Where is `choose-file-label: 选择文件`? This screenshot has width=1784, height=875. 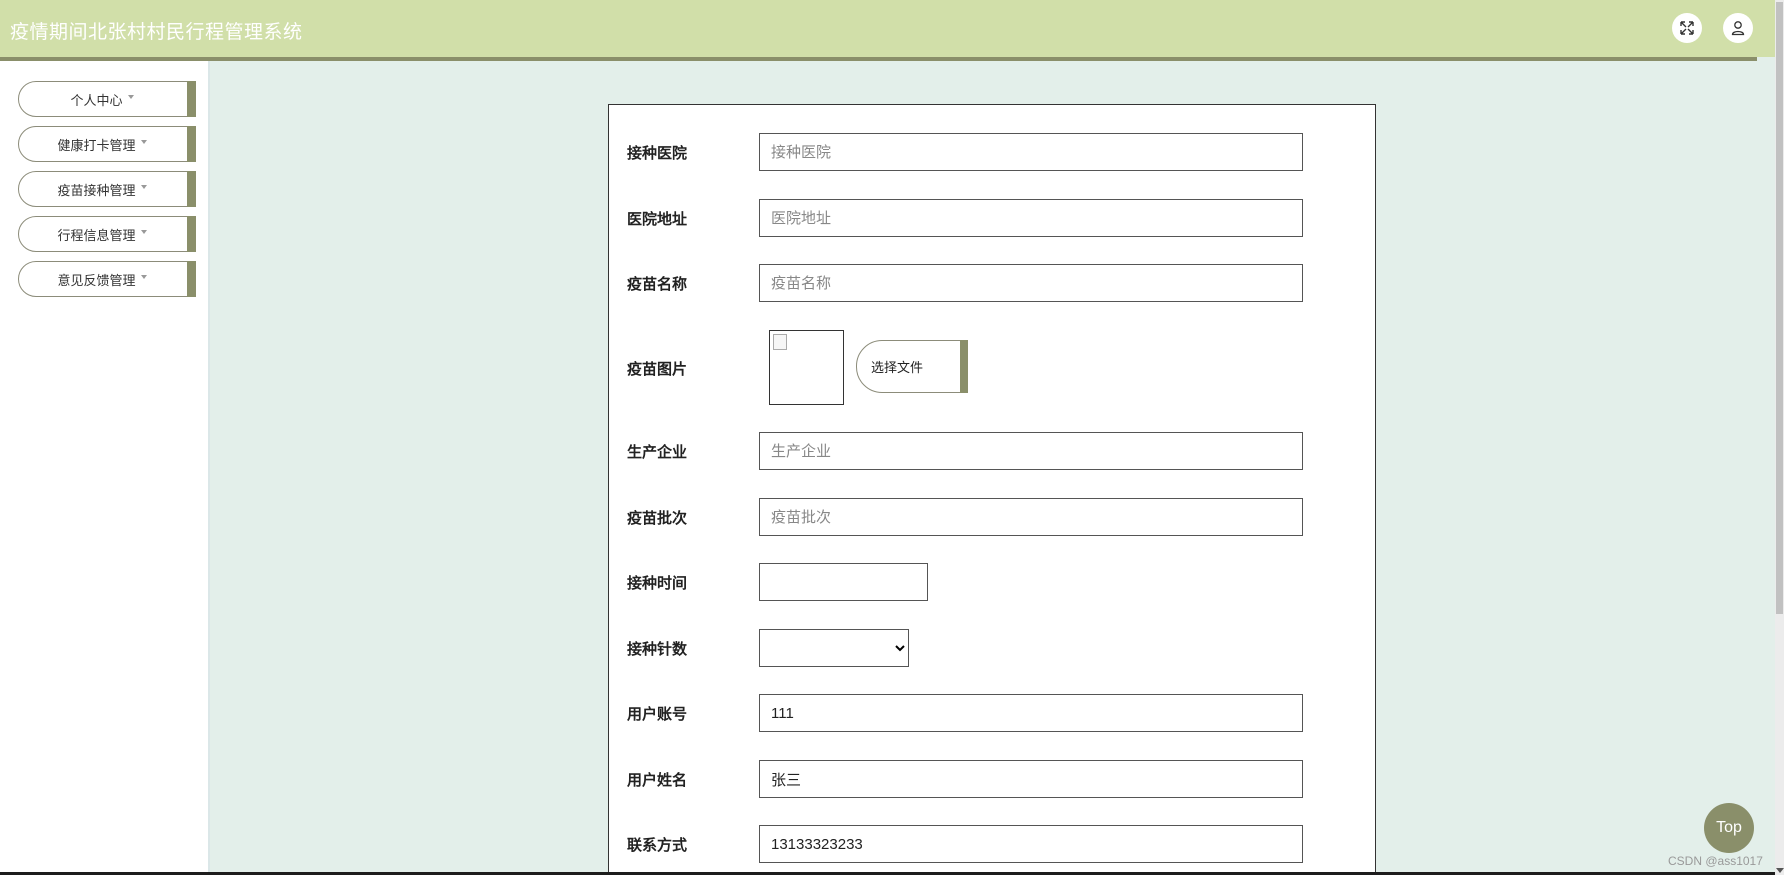 choose-file-label: 选择文件 is located at coordinates (897, 367).